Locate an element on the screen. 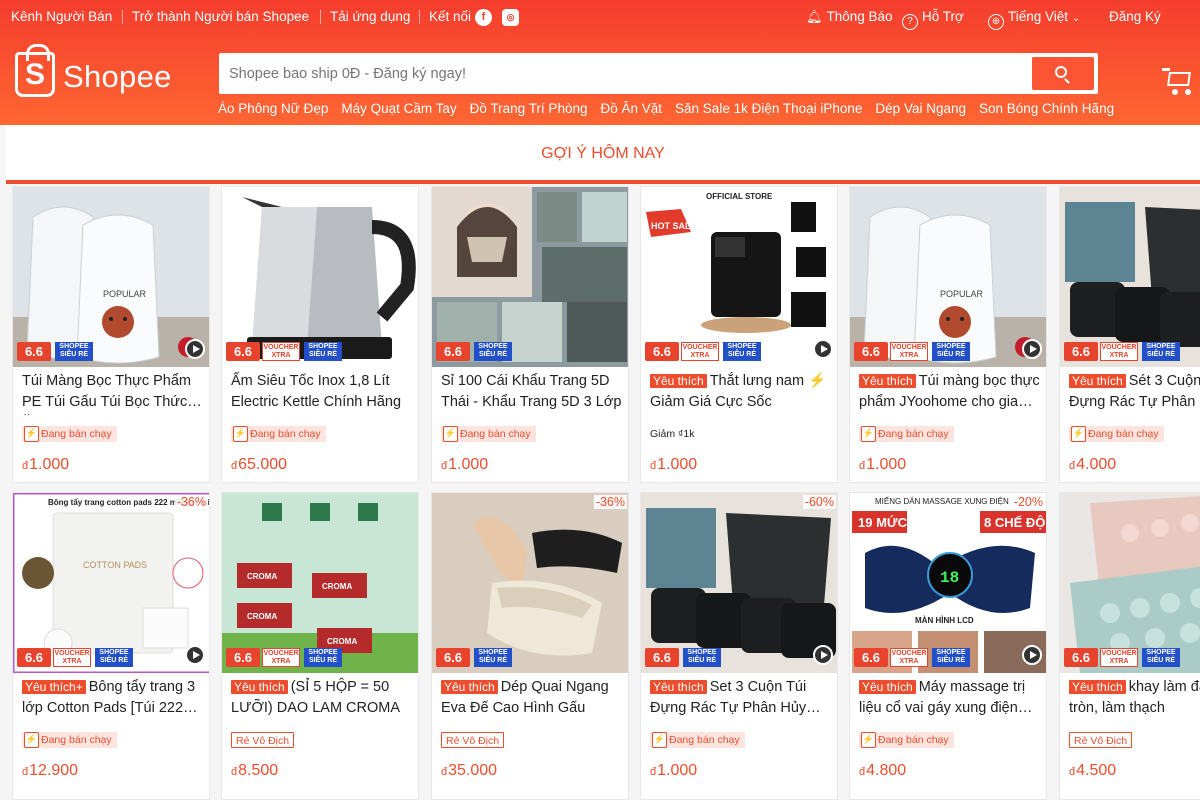 The width and height of the screenshot is (1200, 800). svg-text: MIẾNG DÁN MASSAGE XUNG ĐIỆN is located at coordinates (942, 501).